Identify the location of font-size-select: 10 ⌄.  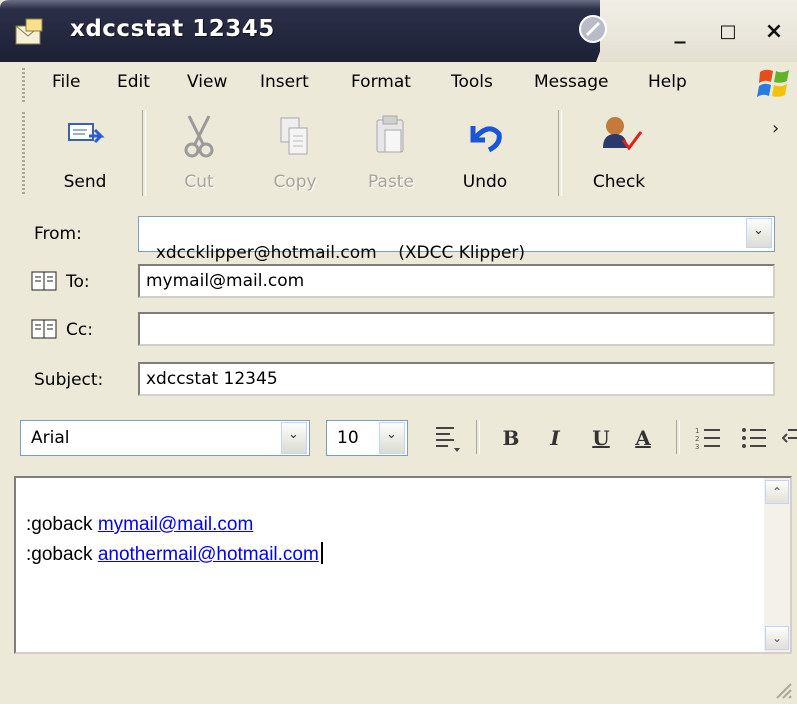
(367, 438).